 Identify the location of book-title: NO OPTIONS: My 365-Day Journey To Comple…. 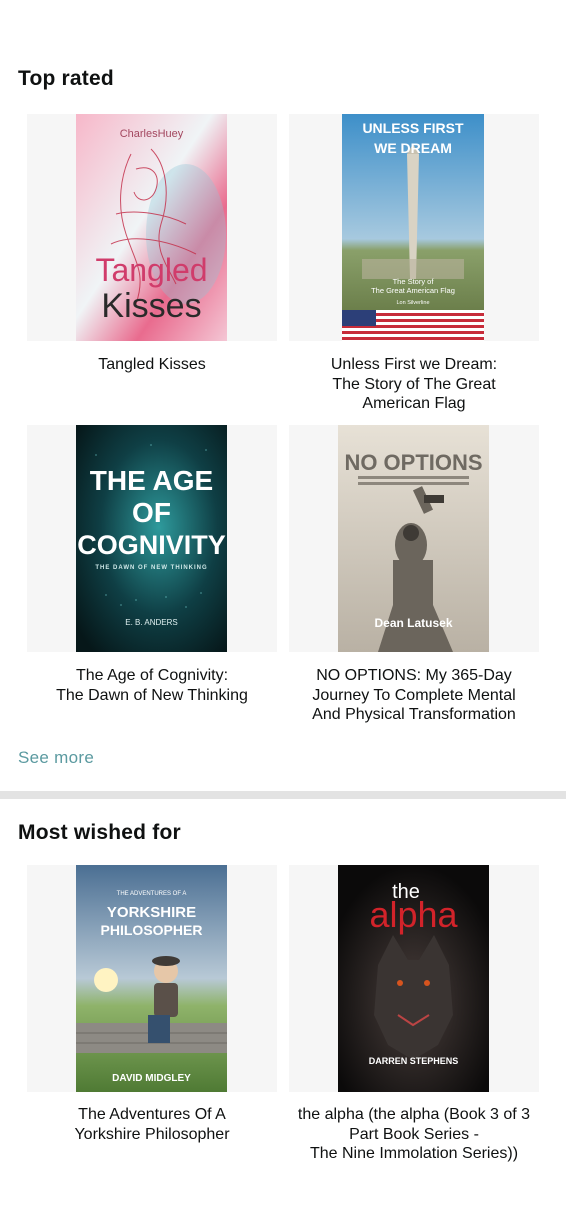
(414, 695).